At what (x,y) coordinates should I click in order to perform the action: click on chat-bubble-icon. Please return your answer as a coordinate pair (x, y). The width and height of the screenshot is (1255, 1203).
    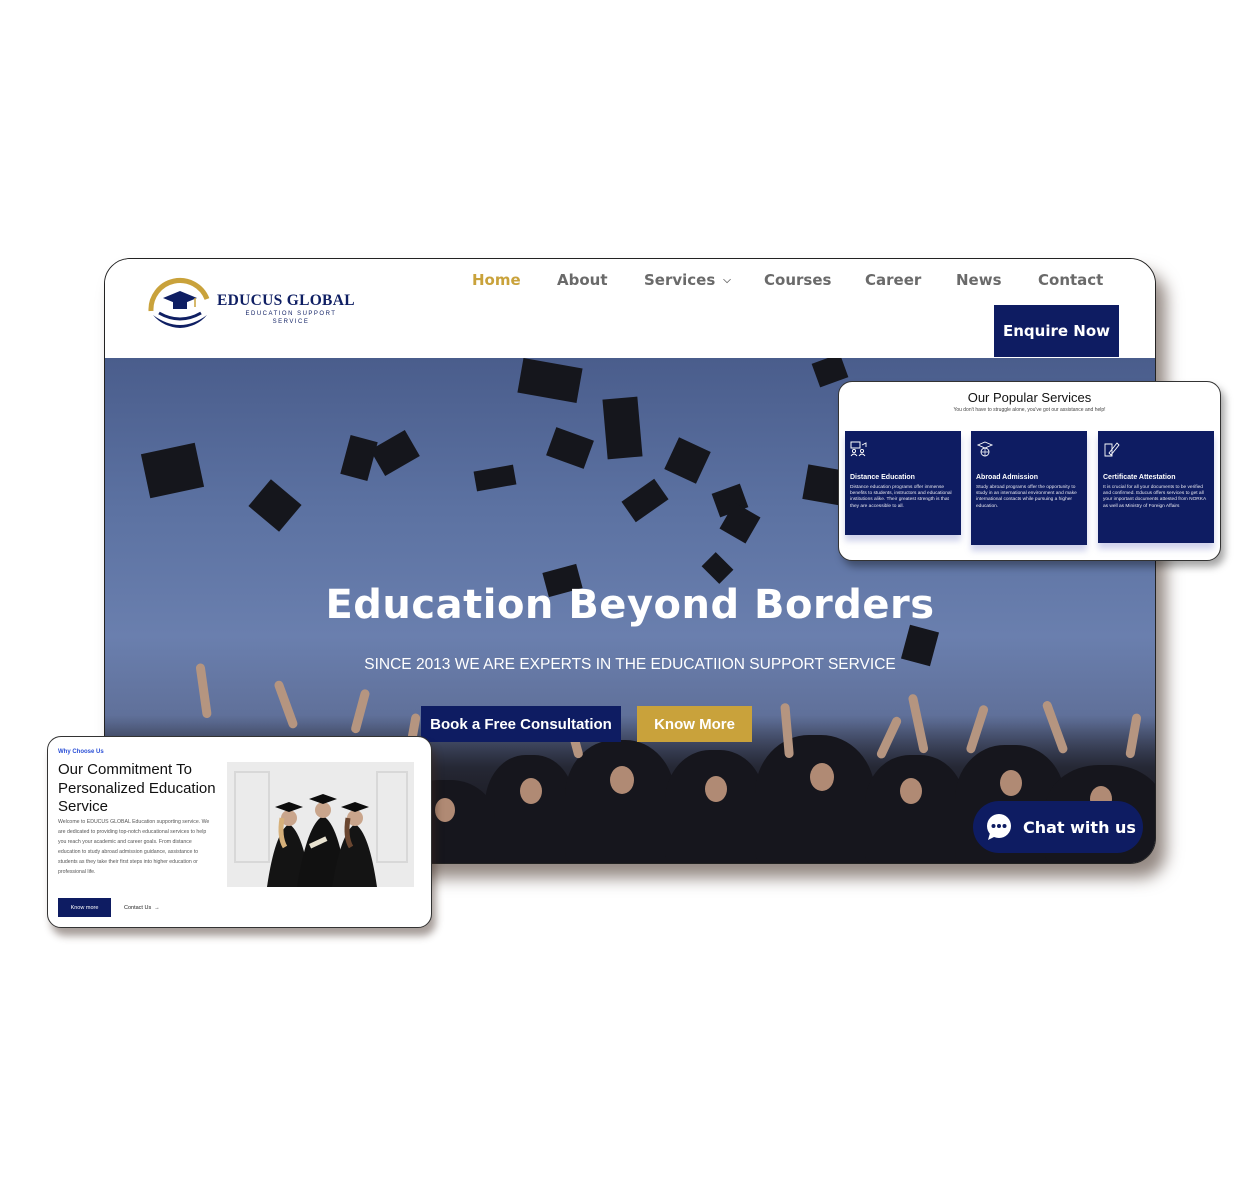
    Looking at the image, I should click on (999, 827).